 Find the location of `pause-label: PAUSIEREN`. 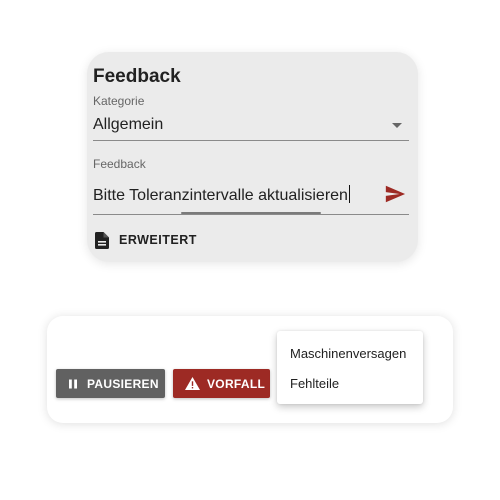

pause-label: PAUSIEREN is located at coordinates (123, 383).